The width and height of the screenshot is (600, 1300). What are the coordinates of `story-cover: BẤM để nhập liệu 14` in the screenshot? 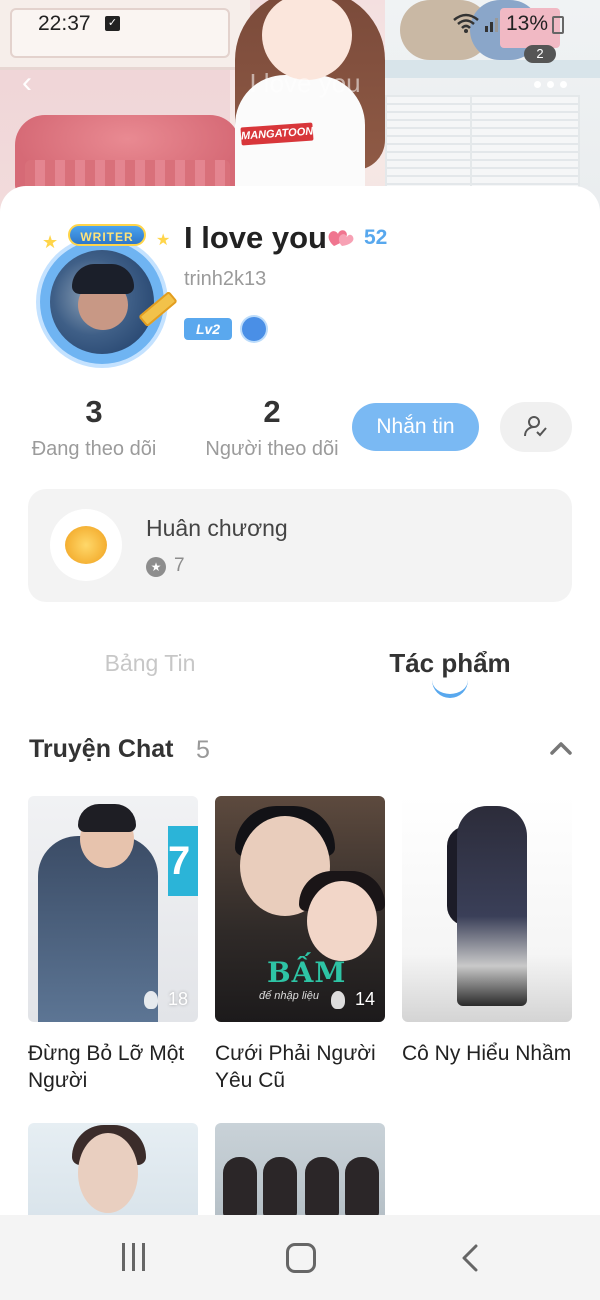 It's located at (300, 909).